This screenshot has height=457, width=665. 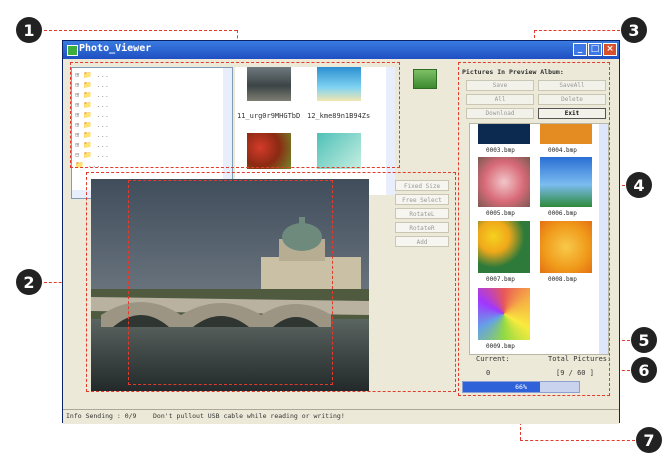 What do you see at coordinates (580, 49) in the screenshot?
I see `minimize-button: _` at bounding box center [580, 49].